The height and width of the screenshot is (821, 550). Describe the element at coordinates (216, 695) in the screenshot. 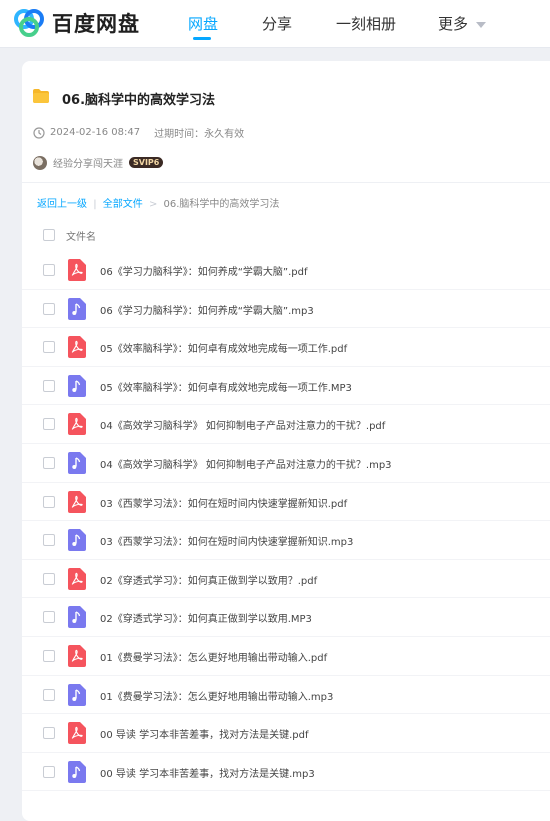

I see `file-name: 01《费曼学习法》：怎么更好地用输出带动输入.mp3` at that location.